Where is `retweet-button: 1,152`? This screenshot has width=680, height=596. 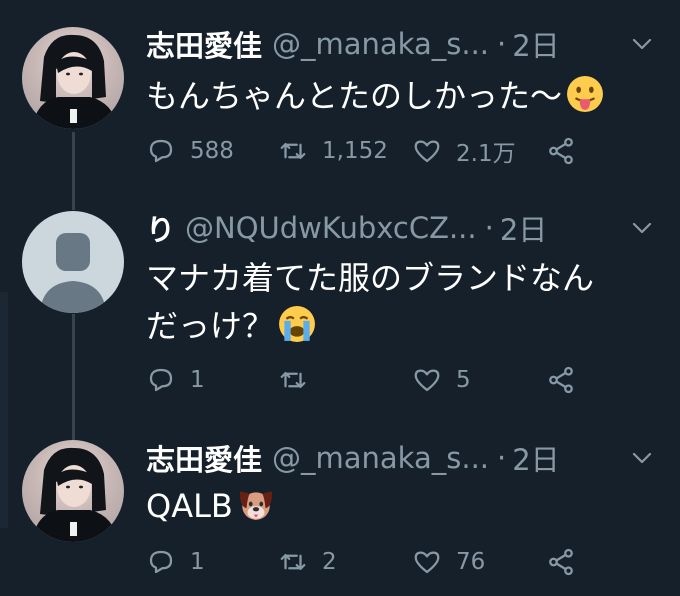 retweet-button: 1,152 is located at coordinates (333, 151).